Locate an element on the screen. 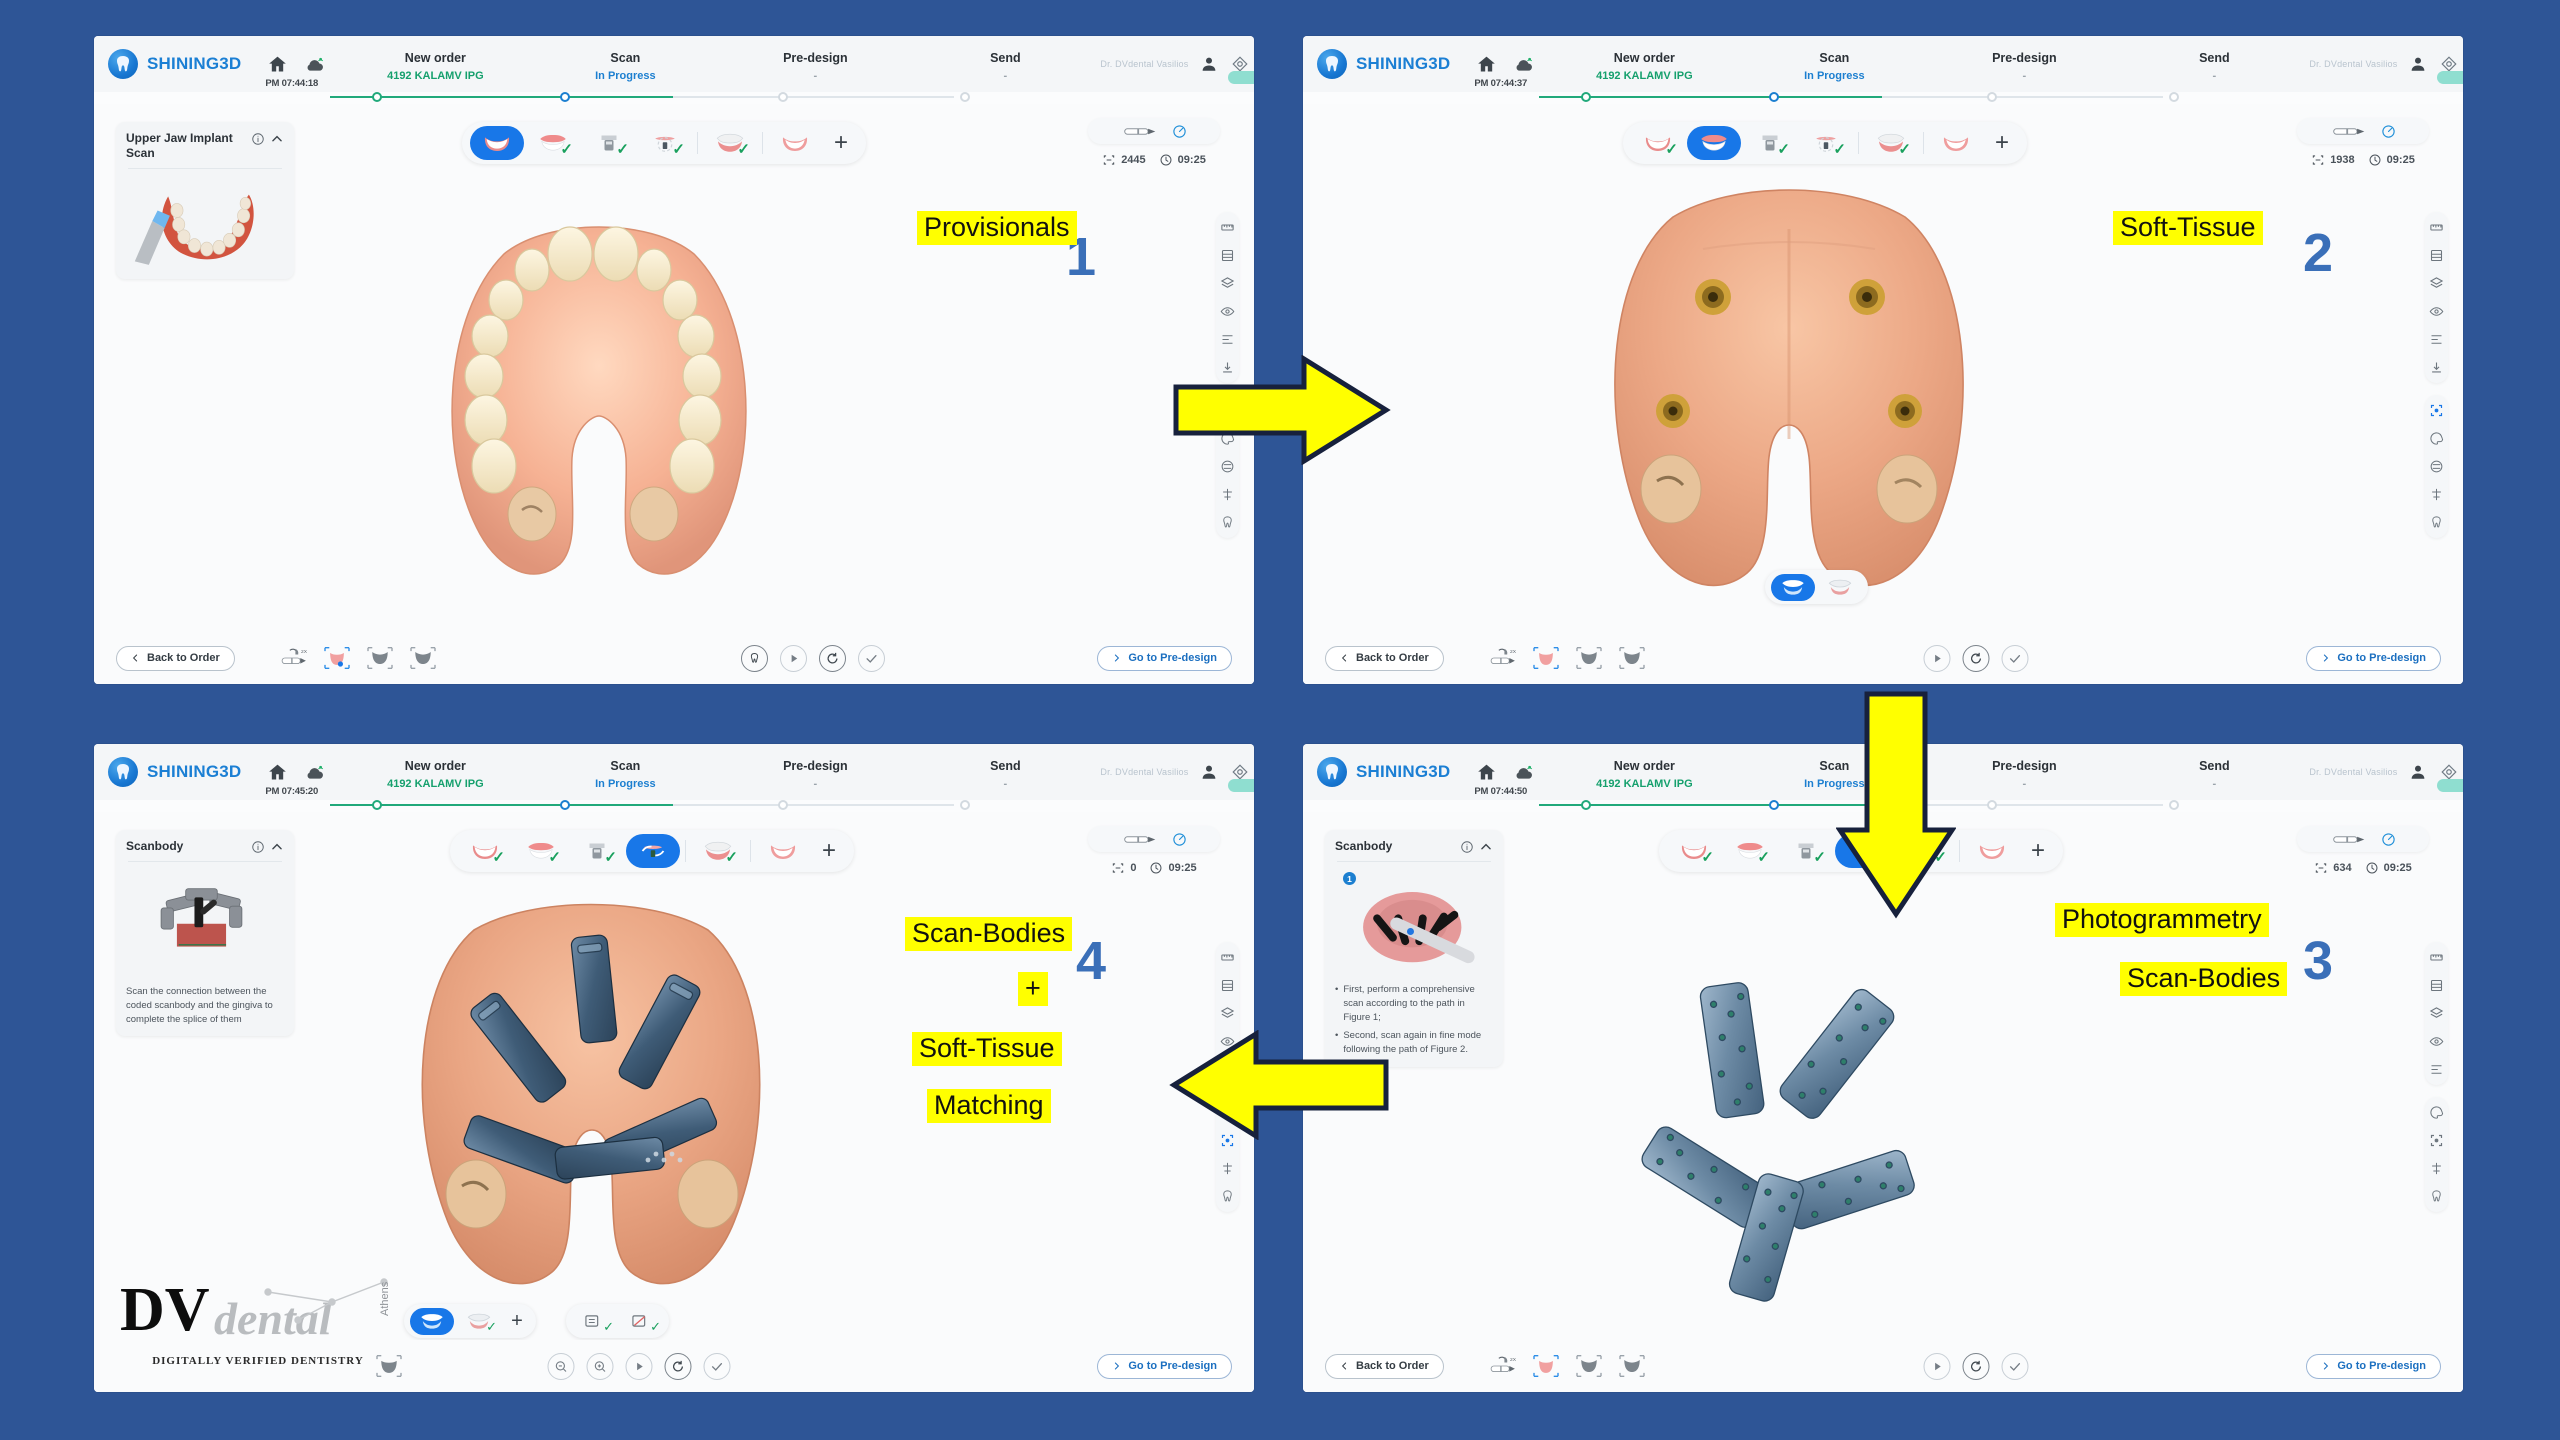  fit-view-icon is located at coordinates (2436, 410).